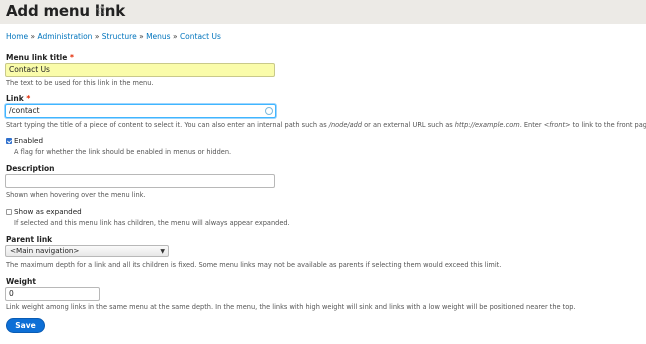  I want to click on link-input: /contact, so click(140, 111).